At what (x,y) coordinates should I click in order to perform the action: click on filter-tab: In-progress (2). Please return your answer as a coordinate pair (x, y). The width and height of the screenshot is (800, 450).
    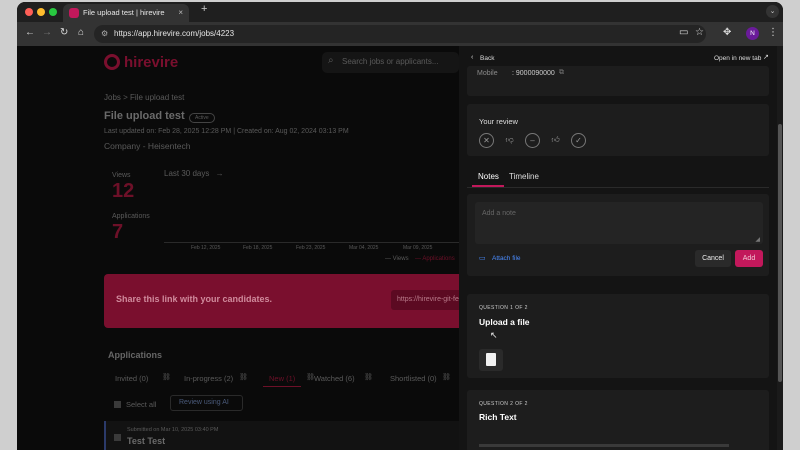
    Looking at the image, I should click on (208, 378).